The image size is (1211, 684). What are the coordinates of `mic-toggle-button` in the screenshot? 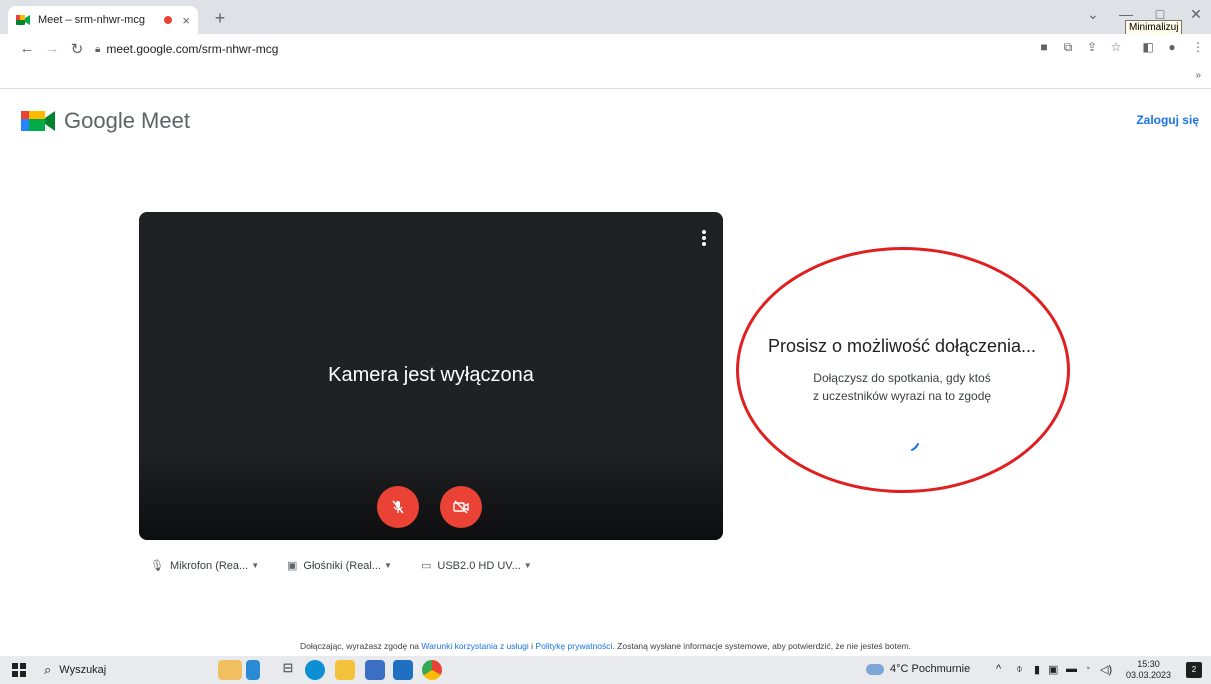 It's located at (398, 507).